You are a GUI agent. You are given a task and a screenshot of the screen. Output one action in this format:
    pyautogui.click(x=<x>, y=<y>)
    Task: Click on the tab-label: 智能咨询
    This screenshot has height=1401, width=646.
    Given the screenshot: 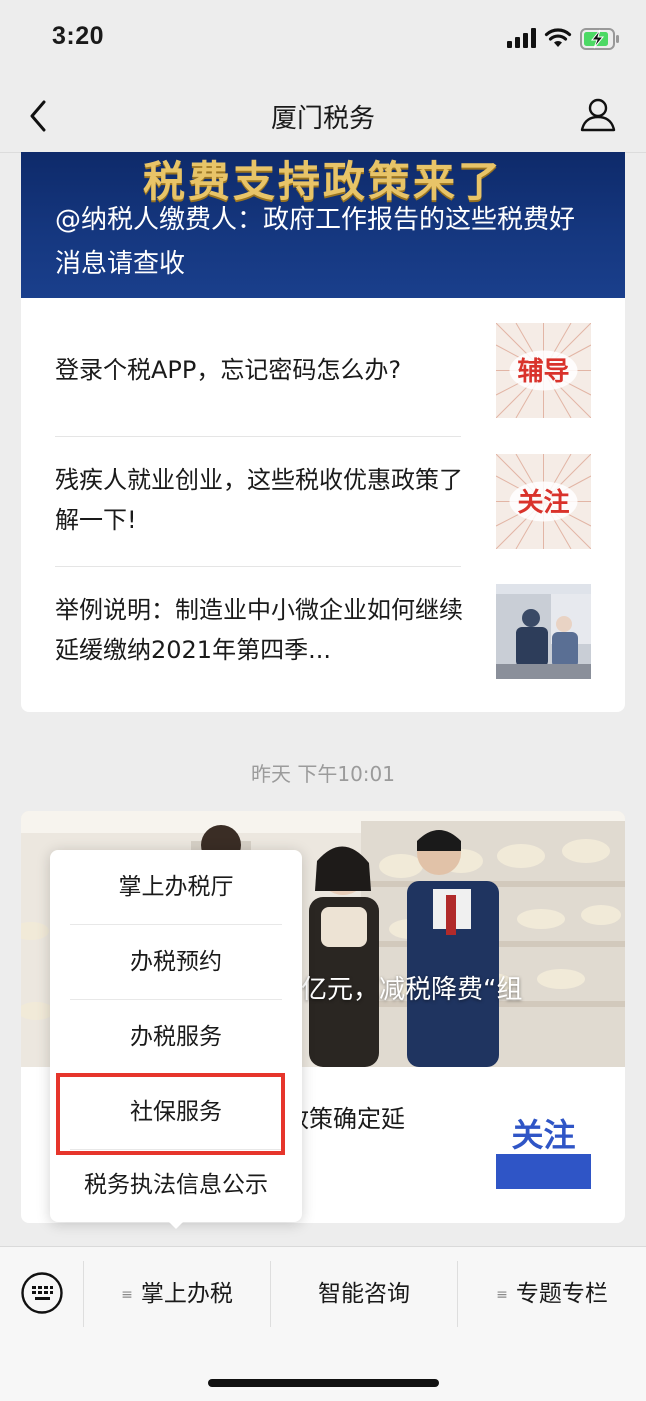 What is the action you would take?
    pyautogui.click(x=364, y=1294)
    